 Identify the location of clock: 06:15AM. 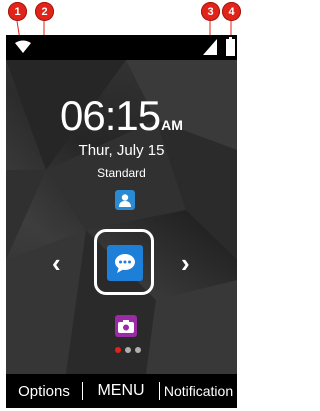
(121, 116).